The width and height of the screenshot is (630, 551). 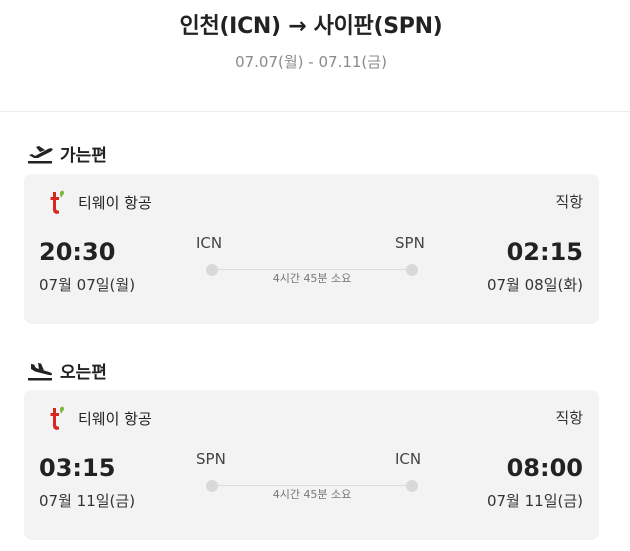 What do you see at coordinates (209, 243) in the screenshot?
I see `departure-airport-code: ICN` at bounding box center [209, 243].